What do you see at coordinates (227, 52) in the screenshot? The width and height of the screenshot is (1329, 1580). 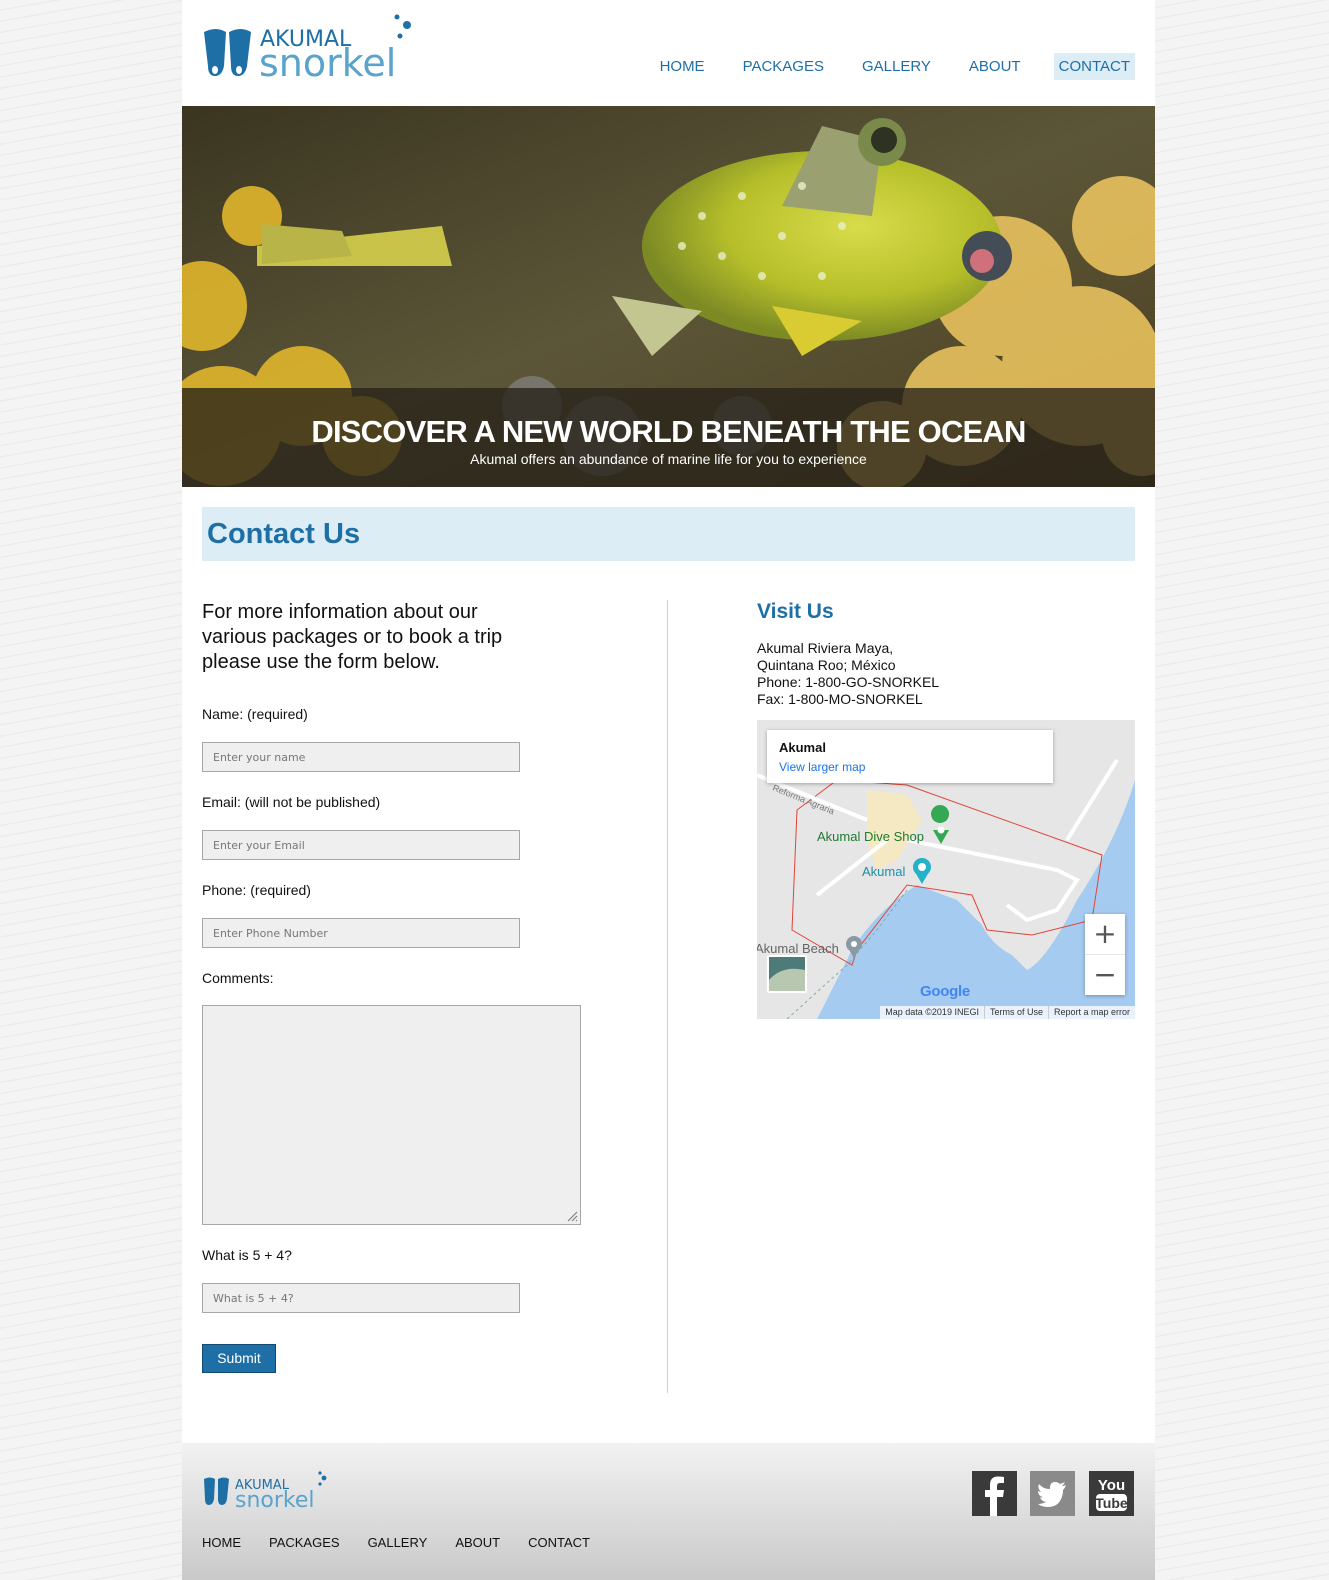 I see `fins-icon` at bounding box center [227, 52].